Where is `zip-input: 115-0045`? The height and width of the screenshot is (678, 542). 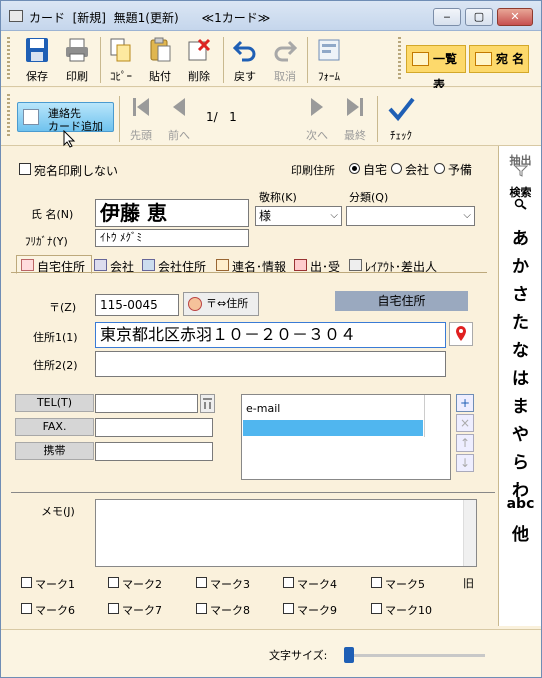 zip-input: 115-0045 is located at coordinates (137, 305).